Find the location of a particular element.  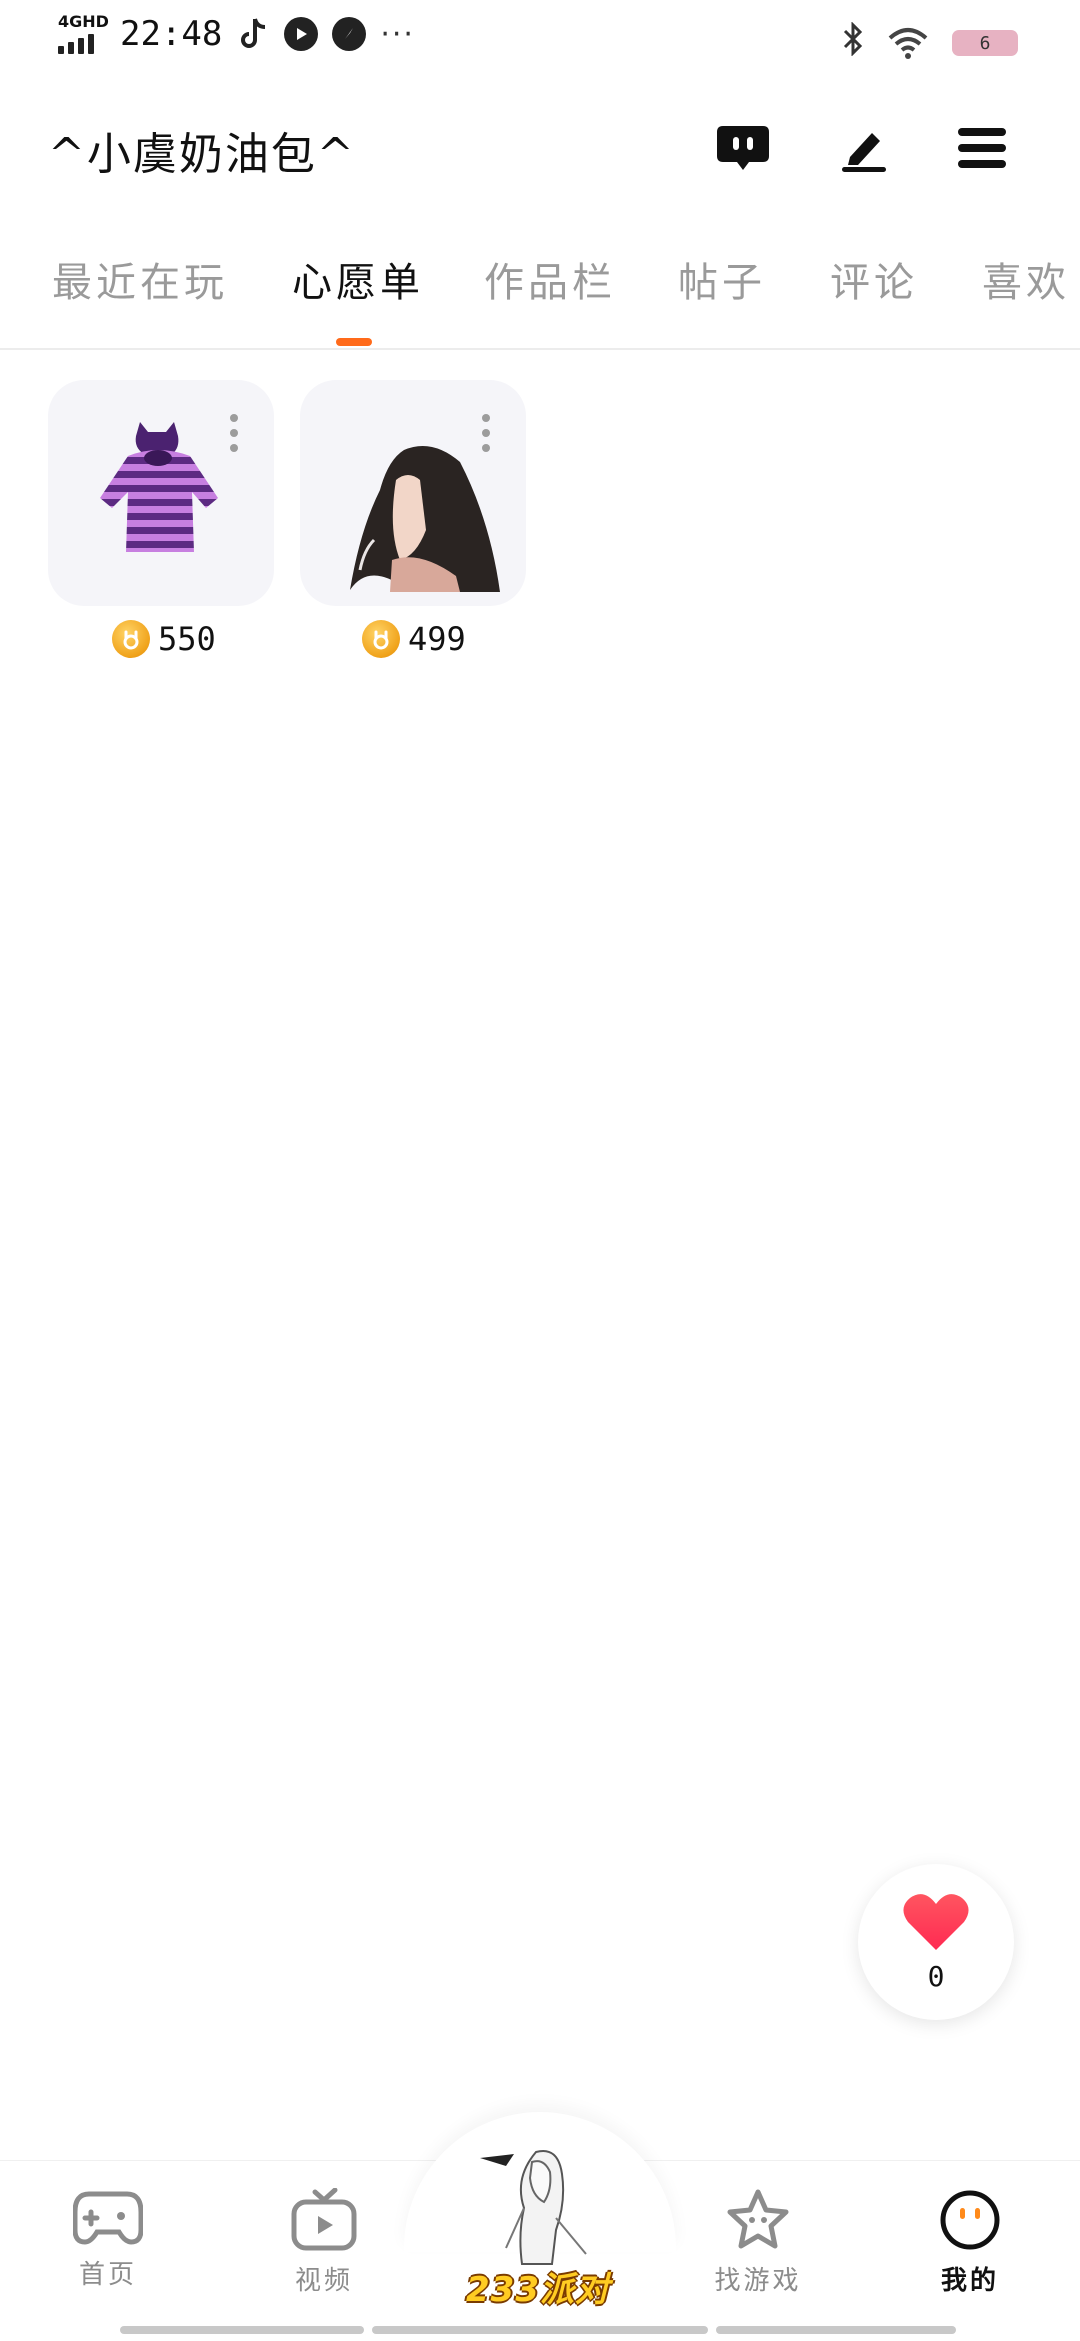

play-icon is located at coordinates (301, 34).